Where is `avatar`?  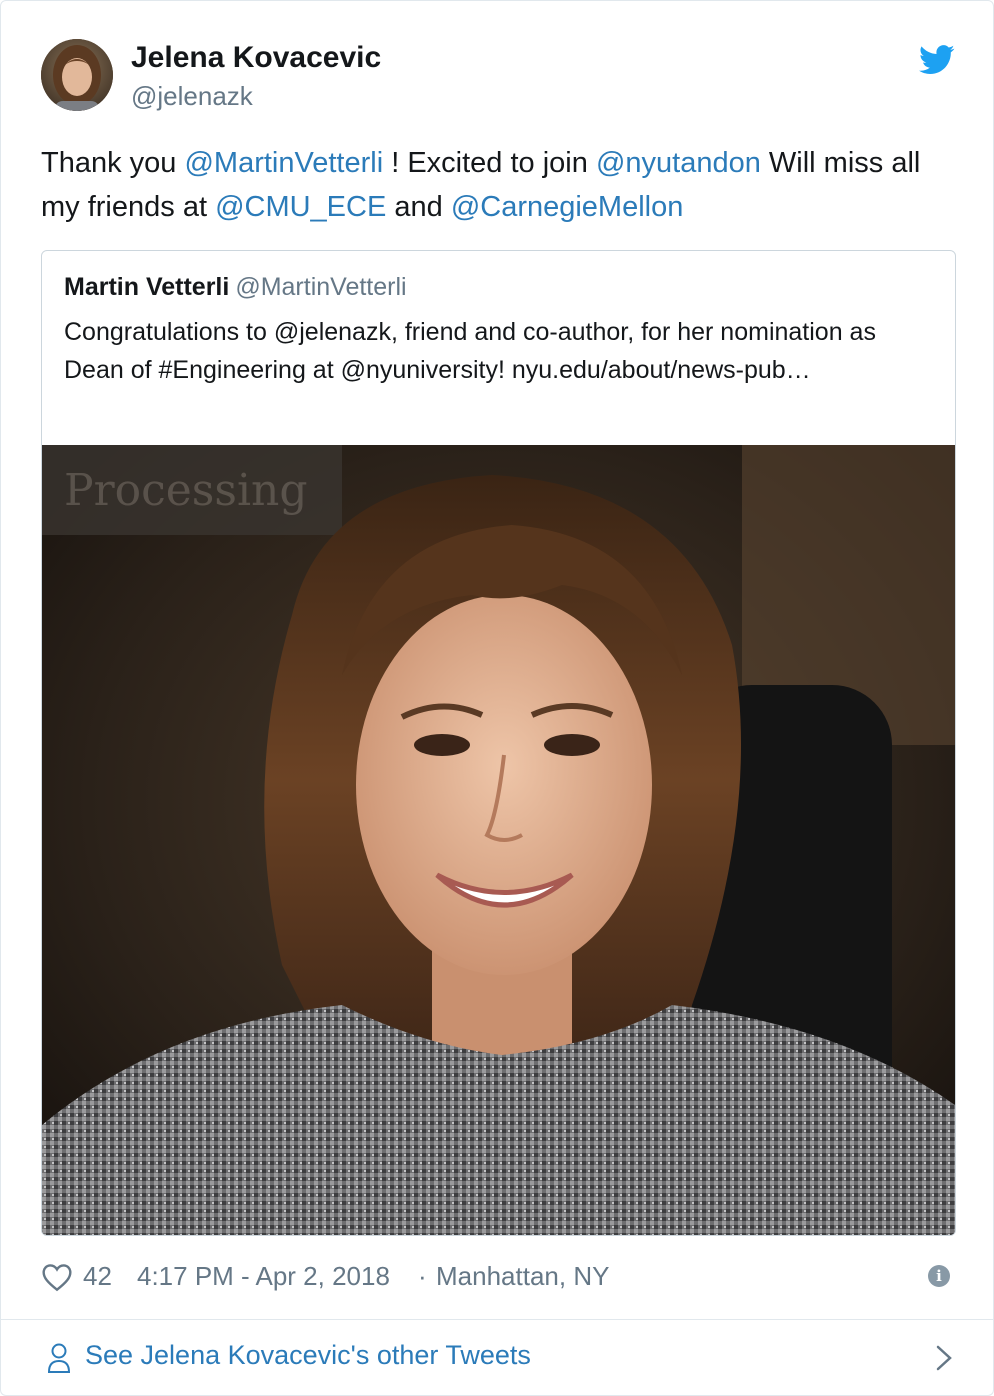
avatar is located at coordinates (77, 75).